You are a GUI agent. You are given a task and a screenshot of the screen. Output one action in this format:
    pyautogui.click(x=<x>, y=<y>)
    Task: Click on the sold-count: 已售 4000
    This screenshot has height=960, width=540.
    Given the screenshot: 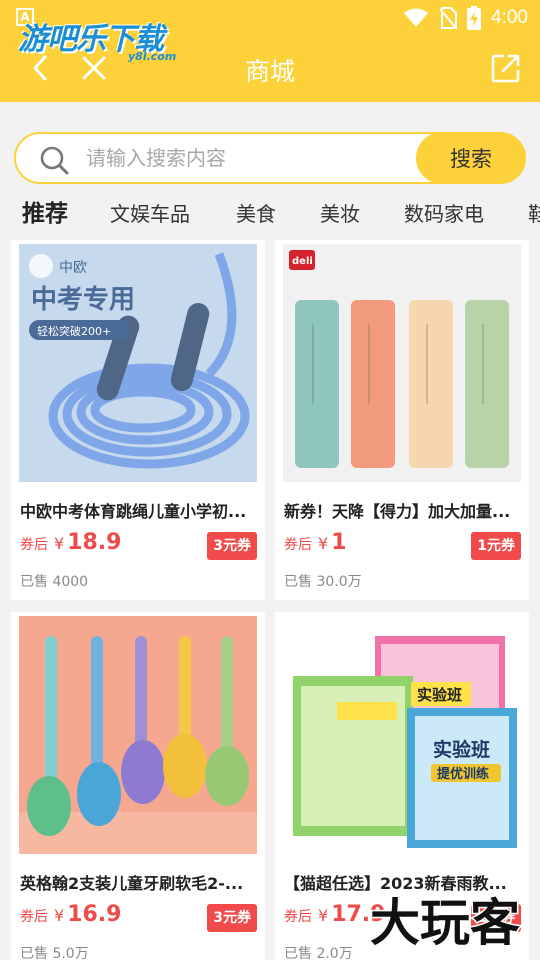 What is the action you would take?
    pyautogui.click(x=54, y=582)
    